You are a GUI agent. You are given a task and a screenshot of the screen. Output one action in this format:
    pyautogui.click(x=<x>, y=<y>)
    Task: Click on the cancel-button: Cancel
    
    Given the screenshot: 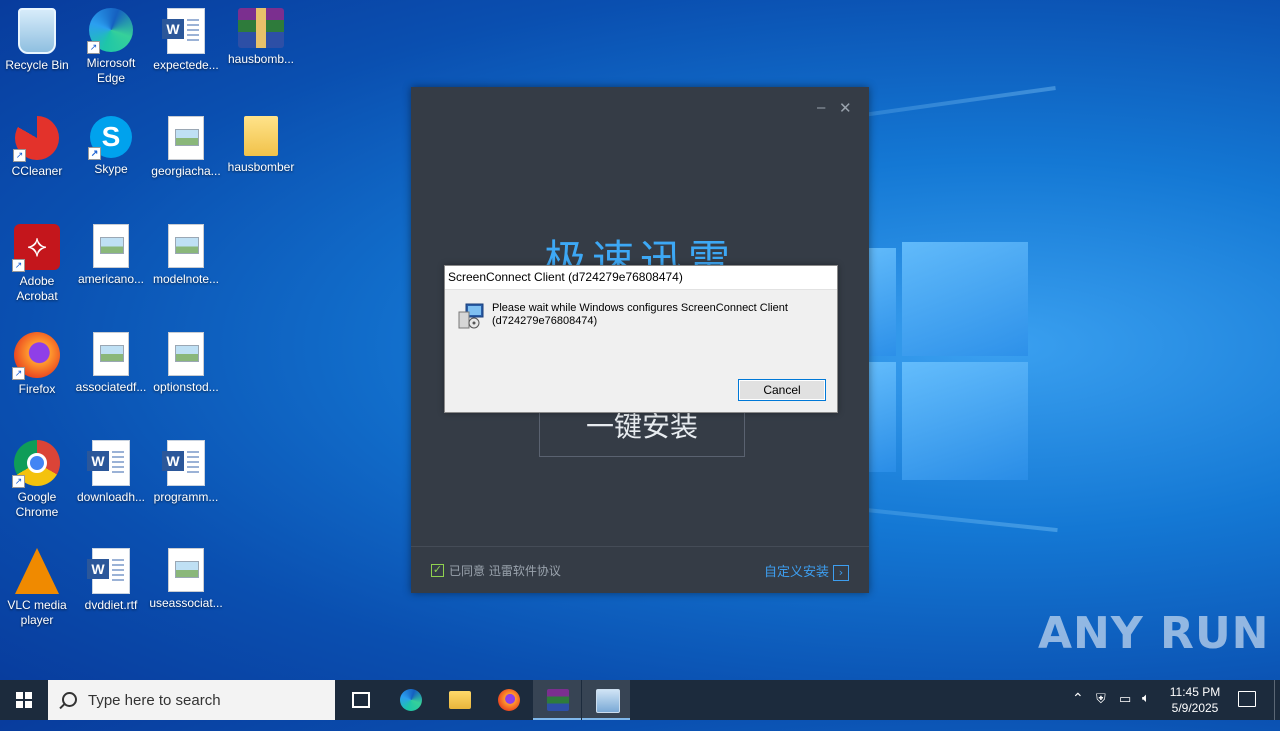 What is the action you would take?
    pyautogui.click(x=782, y=390)
    